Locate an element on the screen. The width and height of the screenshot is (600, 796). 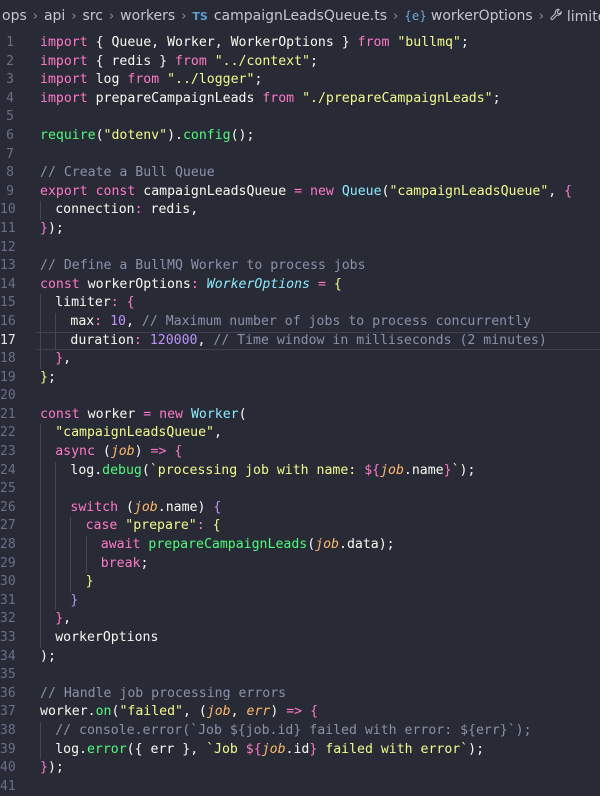
breadcrumb-item-property: limiter is located at coordinates (575, 16).